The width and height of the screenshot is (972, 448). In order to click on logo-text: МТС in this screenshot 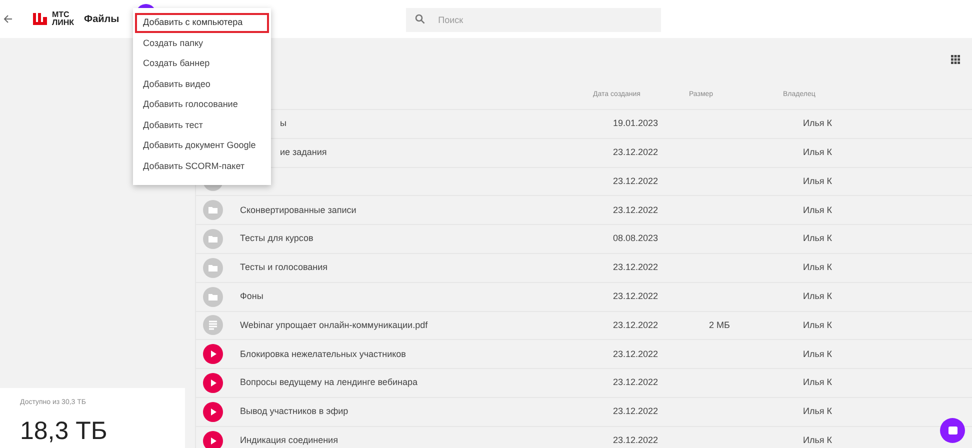, I will do `click(61, 15)`.